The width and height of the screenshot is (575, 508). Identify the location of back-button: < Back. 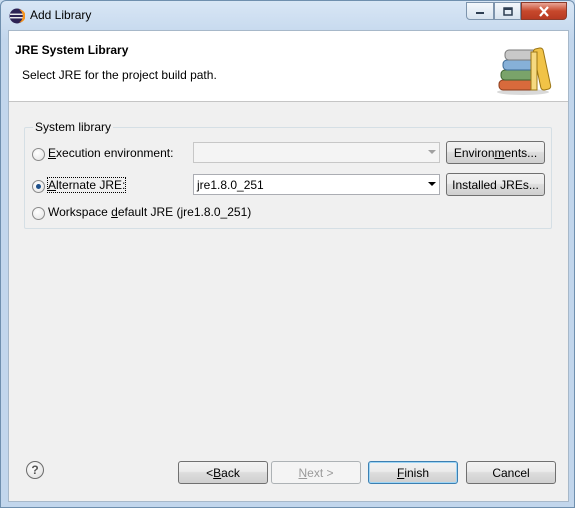
(223, 472).